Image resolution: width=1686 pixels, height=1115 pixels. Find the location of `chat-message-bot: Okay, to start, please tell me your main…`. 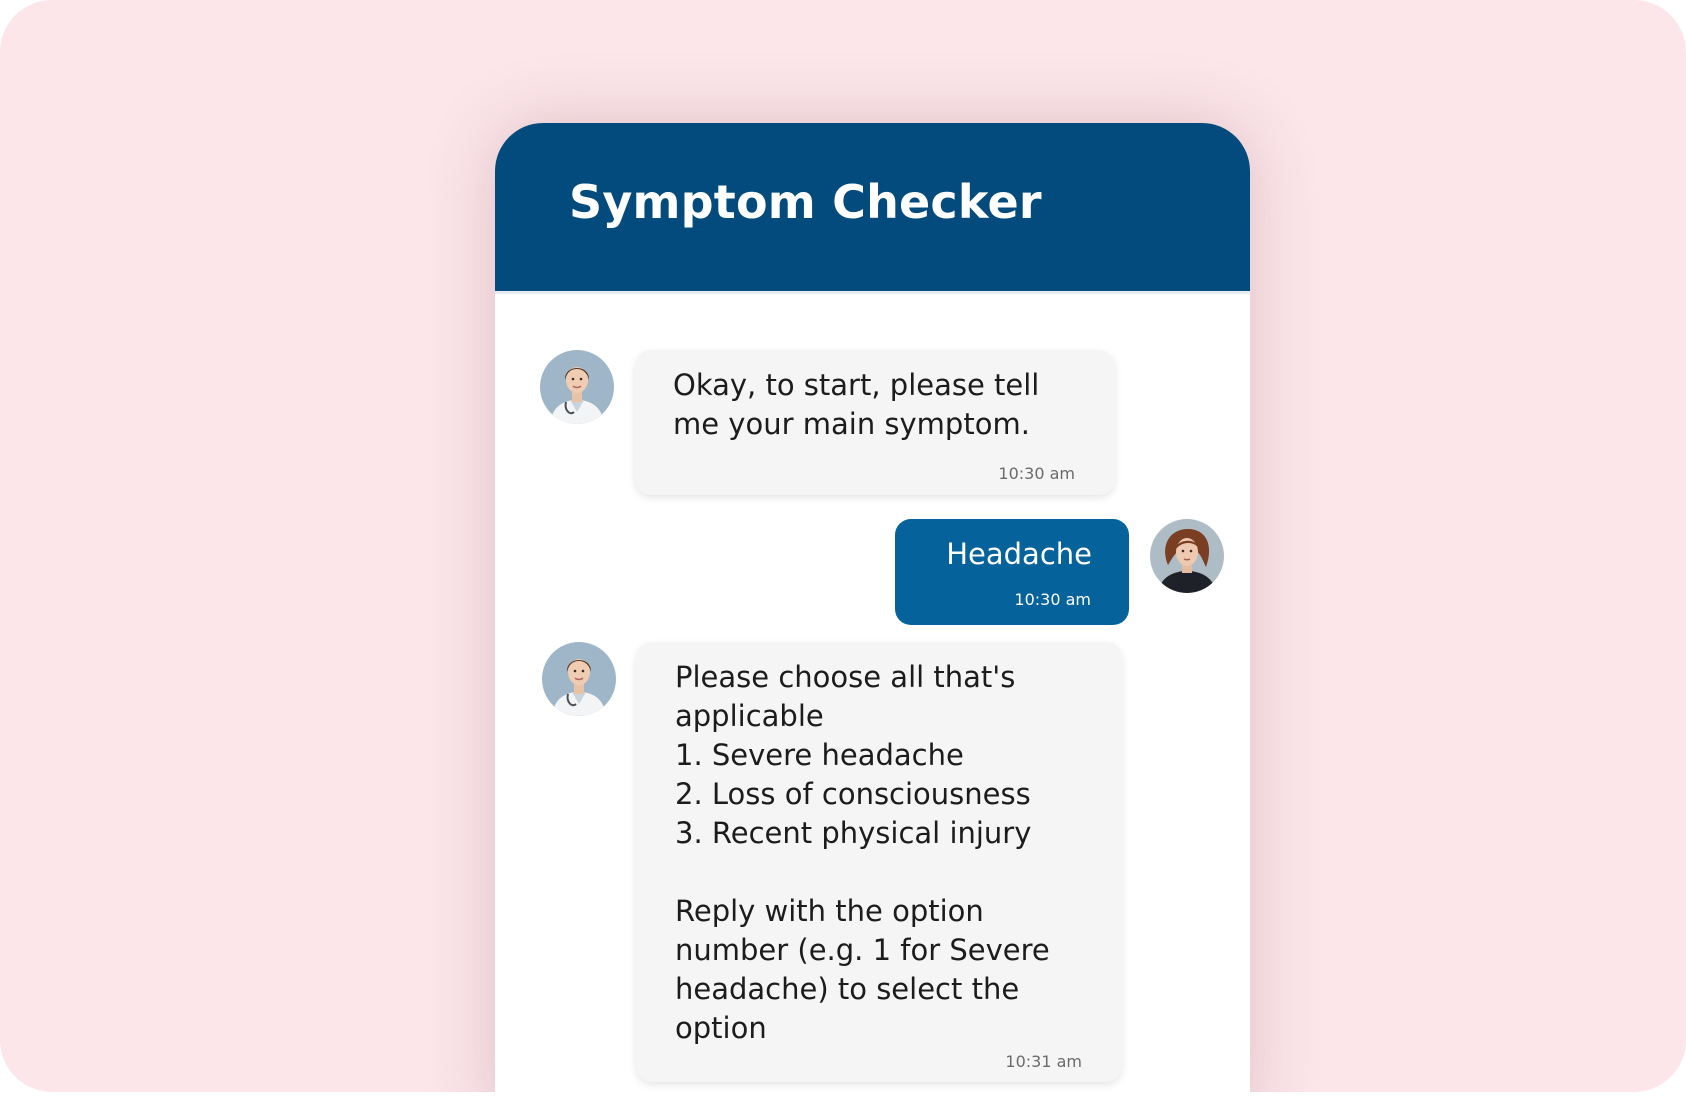

chat-message-bot: Okay, to start, please tell me your main… is located at coordinates (875, 422).